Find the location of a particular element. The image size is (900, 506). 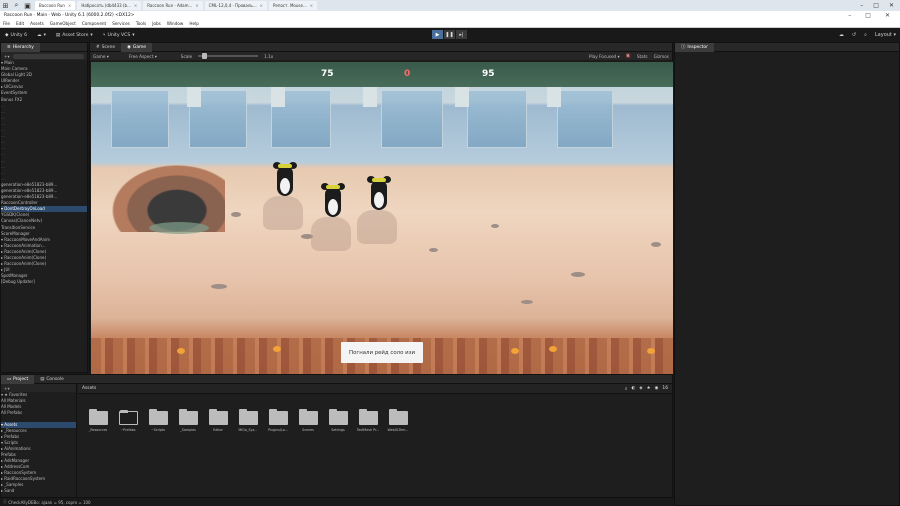

window-close-icon: ✕ is located at coordinates (887, 15).